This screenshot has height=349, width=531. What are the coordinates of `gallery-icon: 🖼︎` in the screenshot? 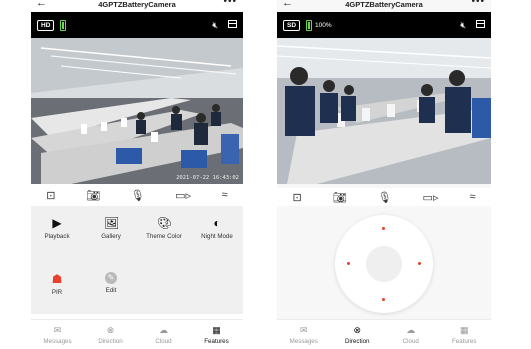 It's located at (112, 223).